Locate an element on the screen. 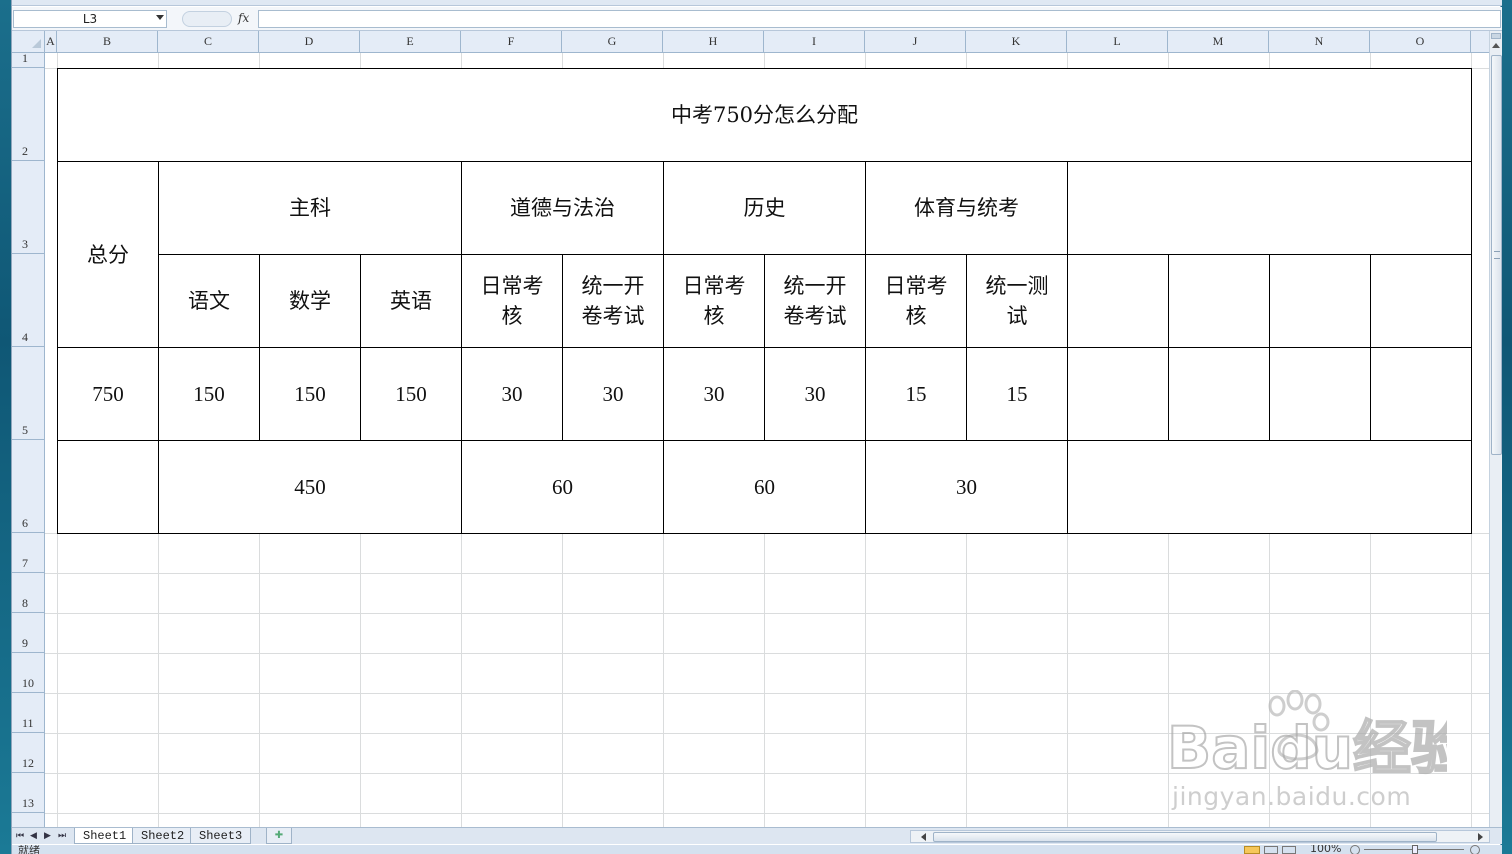 This screenshot has width=1512, height=854. cell-score-history-daily: 30 is located at coordinates (714, 394).